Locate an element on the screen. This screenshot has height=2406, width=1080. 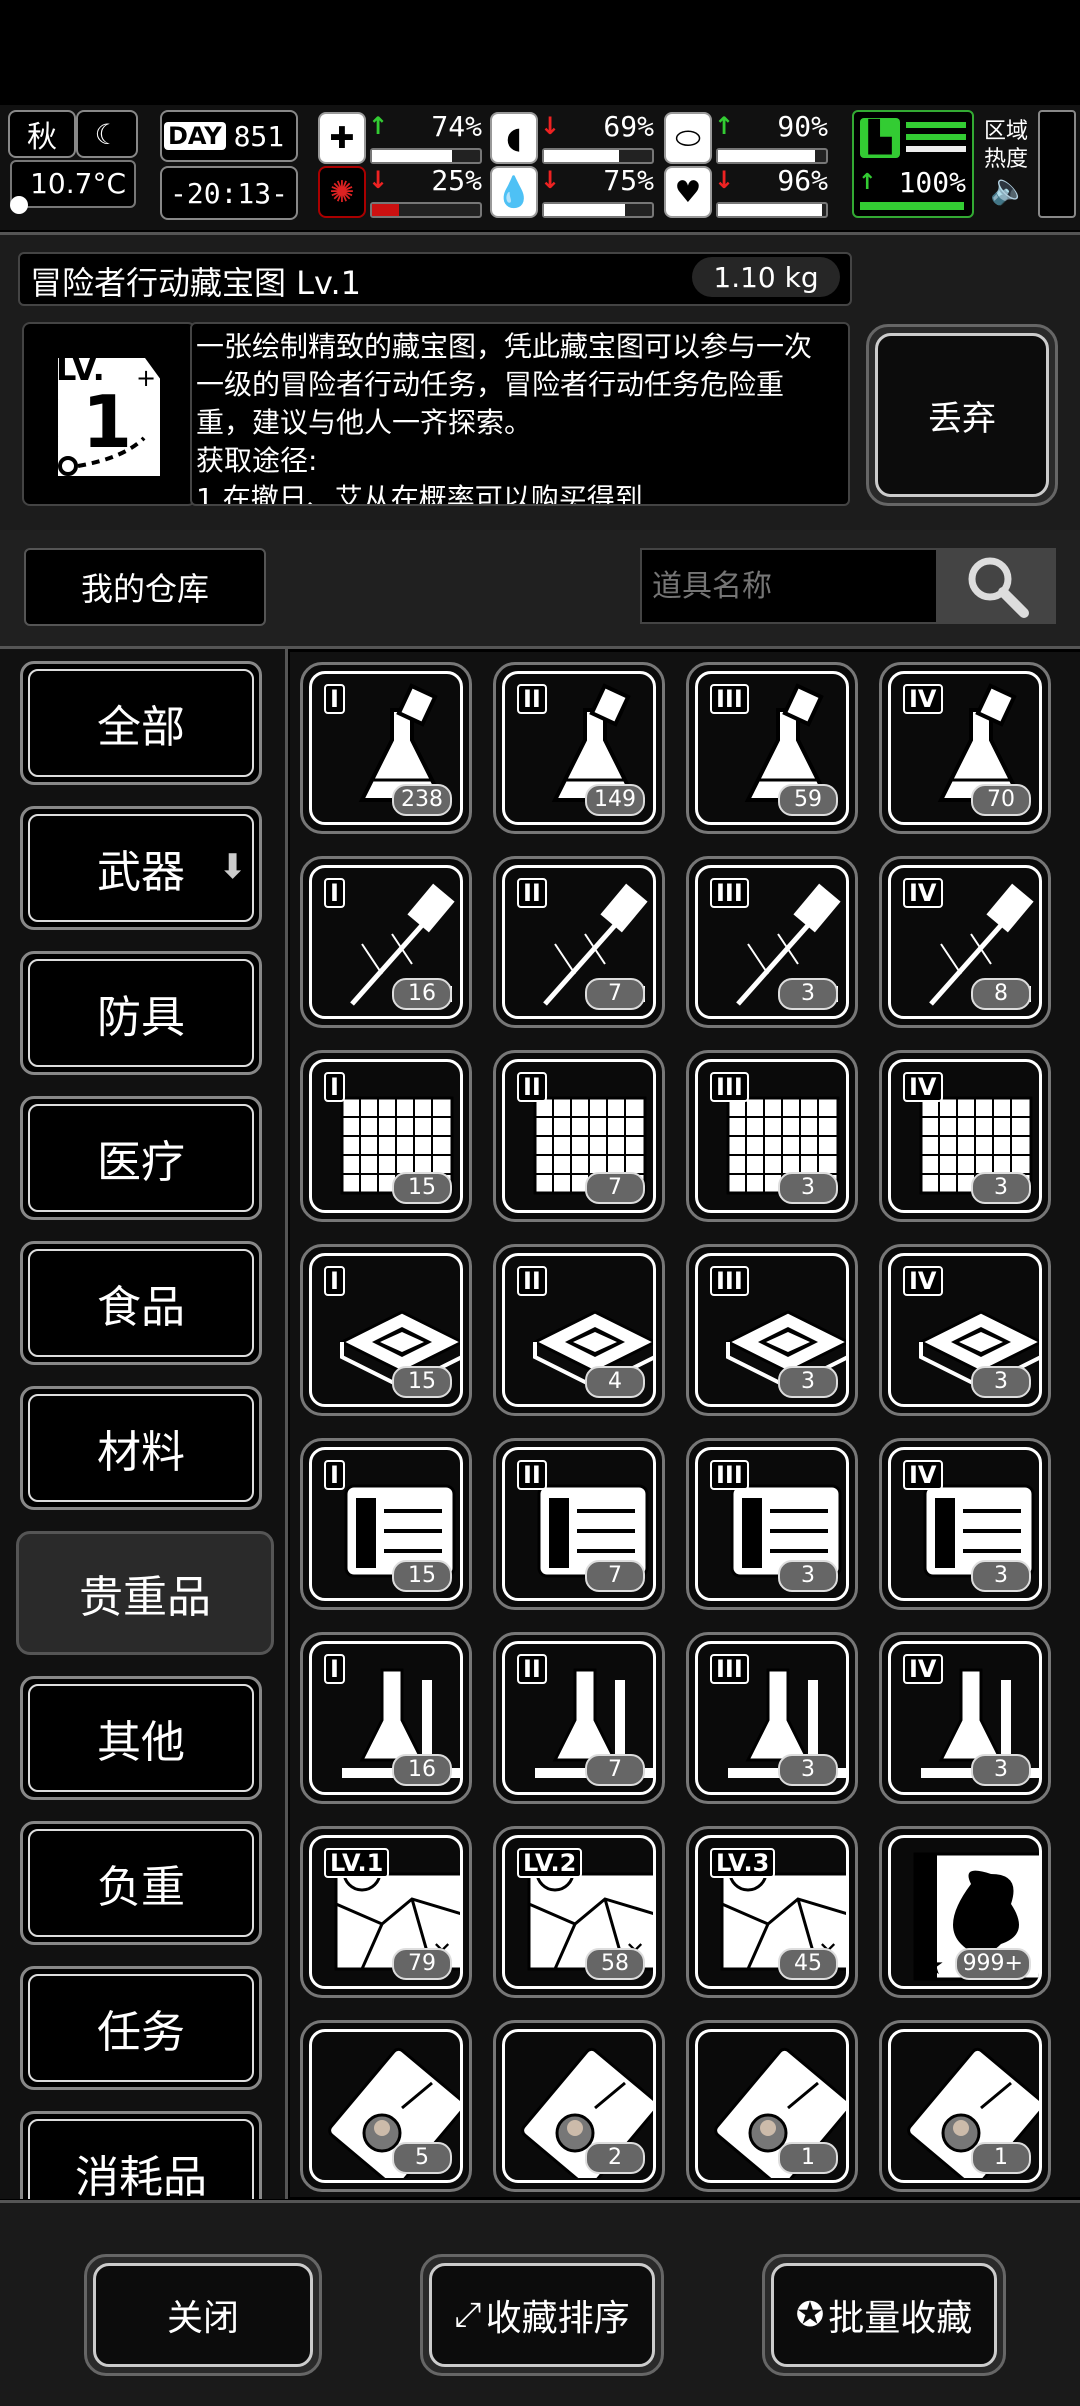
category-tab: 负重 is located at coordinates (141, 1883).